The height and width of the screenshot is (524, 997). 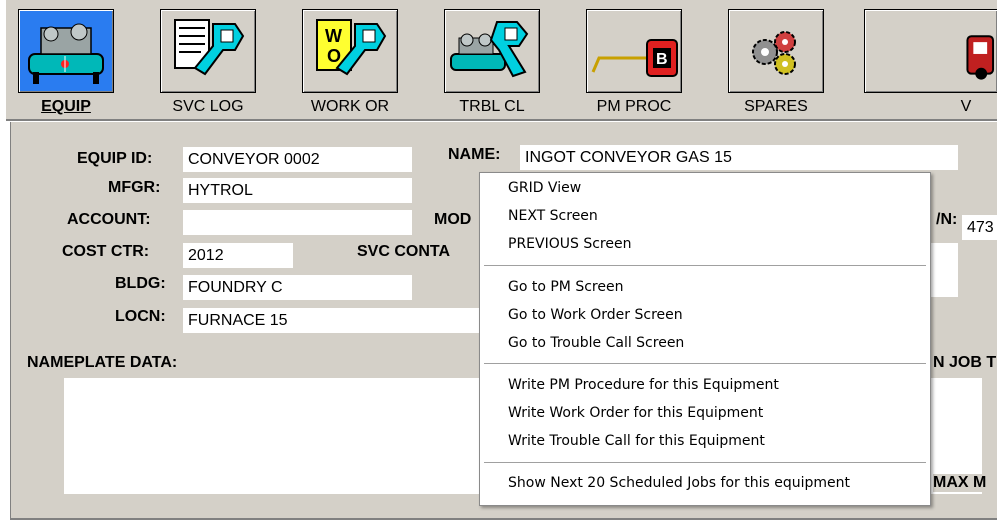 What do you see at coordinates (209, 47) in the screenshot?
I see `service-log-wrench-icon` at bounding box center [209, 47].